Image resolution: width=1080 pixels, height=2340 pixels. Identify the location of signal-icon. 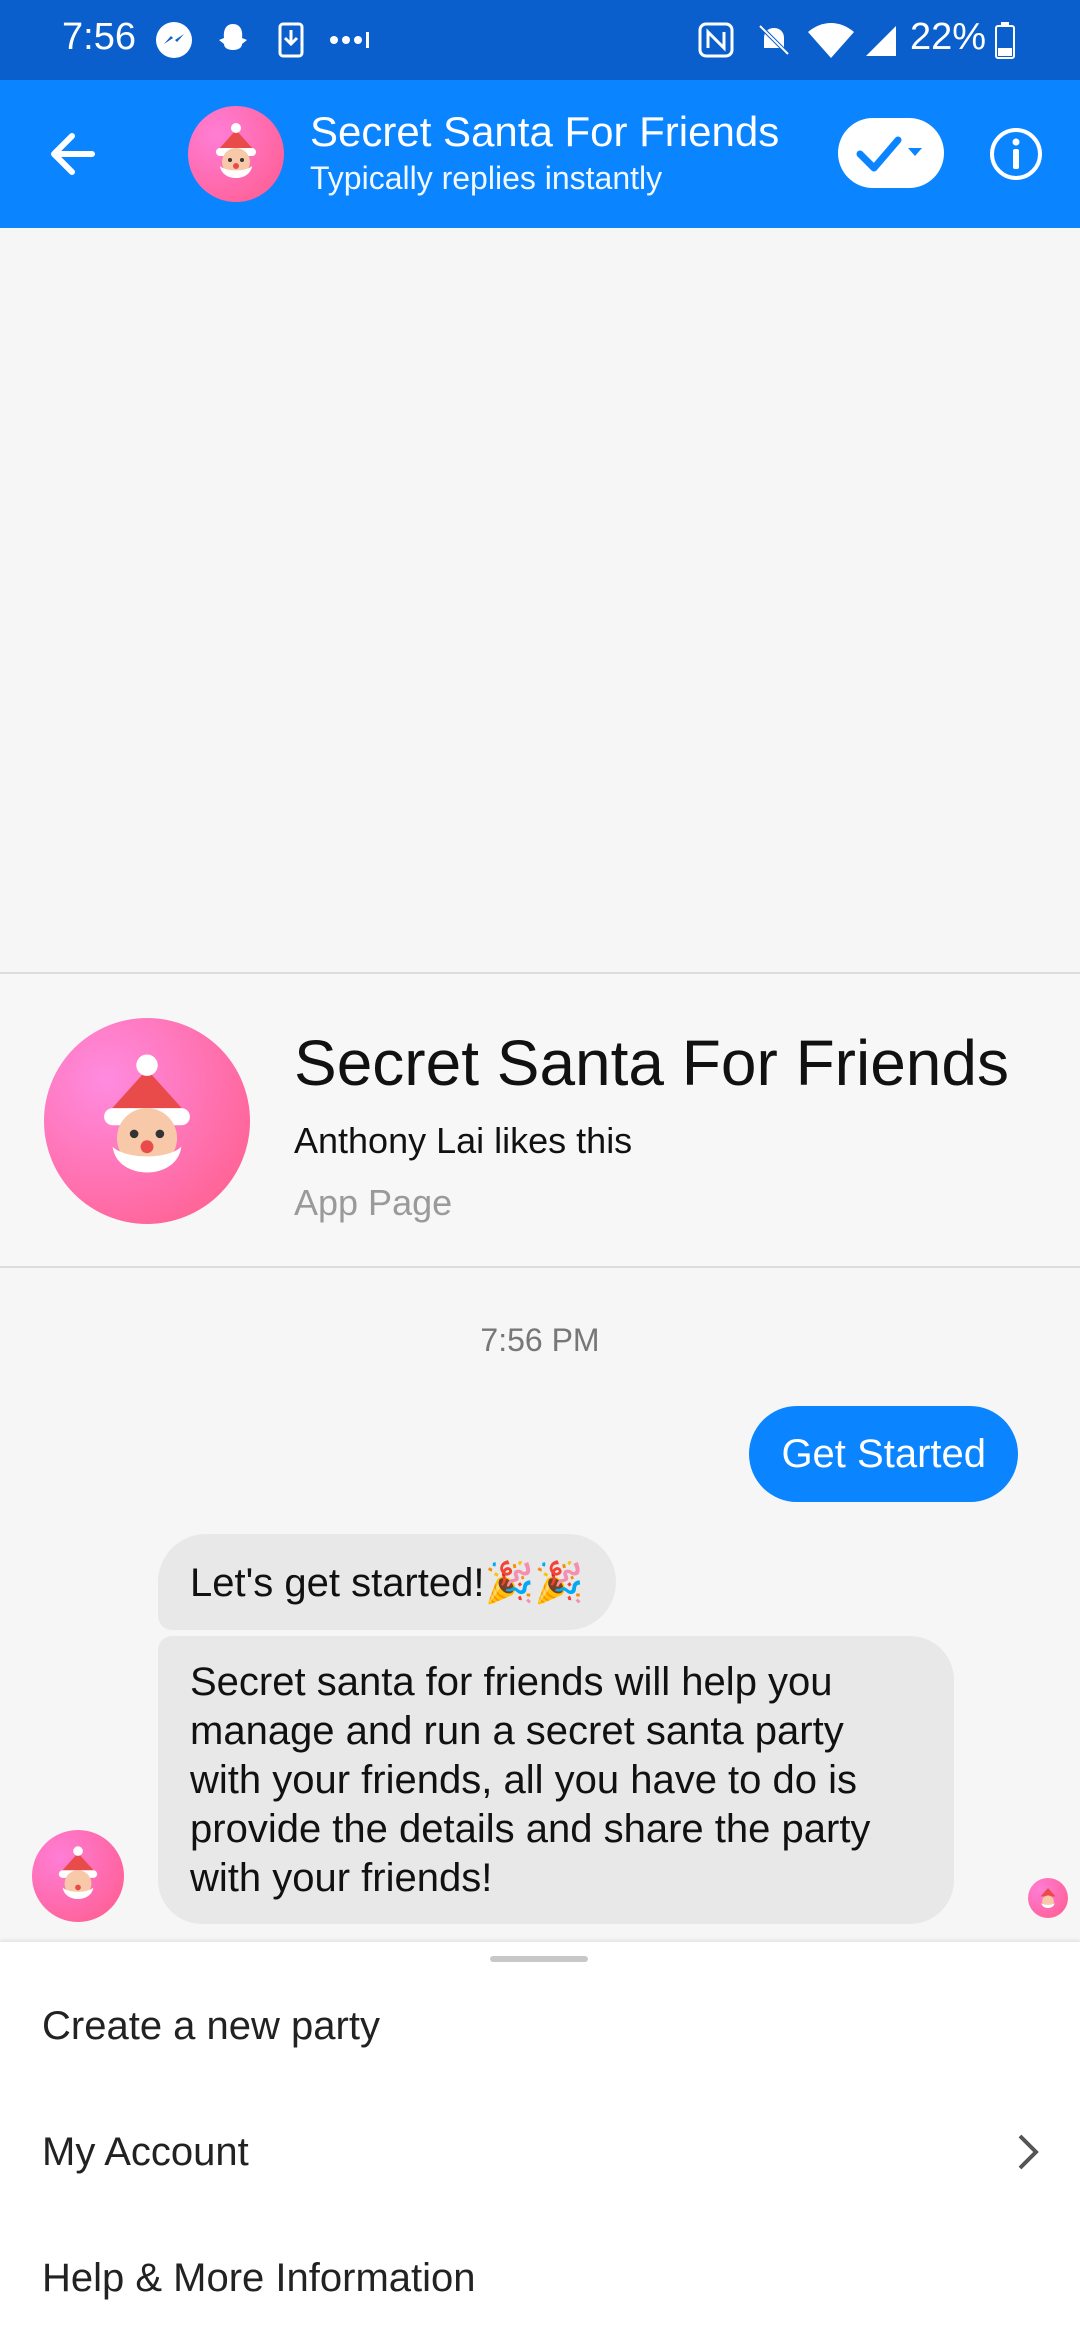
(881, 41).